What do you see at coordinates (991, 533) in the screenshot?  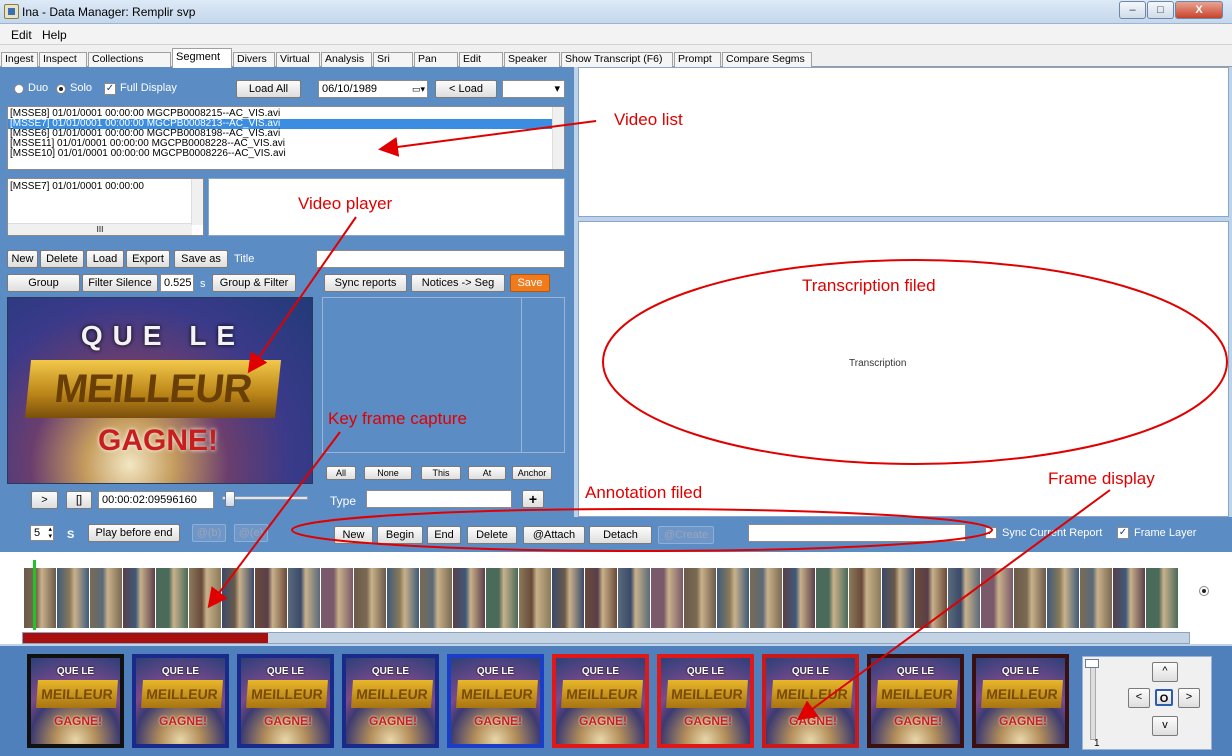 I see `sync-current-report-checkbox: ✓` at bounding box center [991, 533].